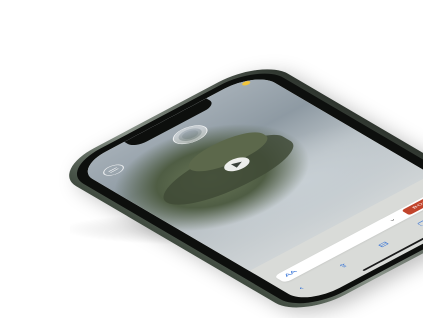 The width and height of the screenshot is (423, 318). What do you see at coordinates (302, 289) in the screenshot?
I see `back-icon: ‹` at bounding box center [302, 289].